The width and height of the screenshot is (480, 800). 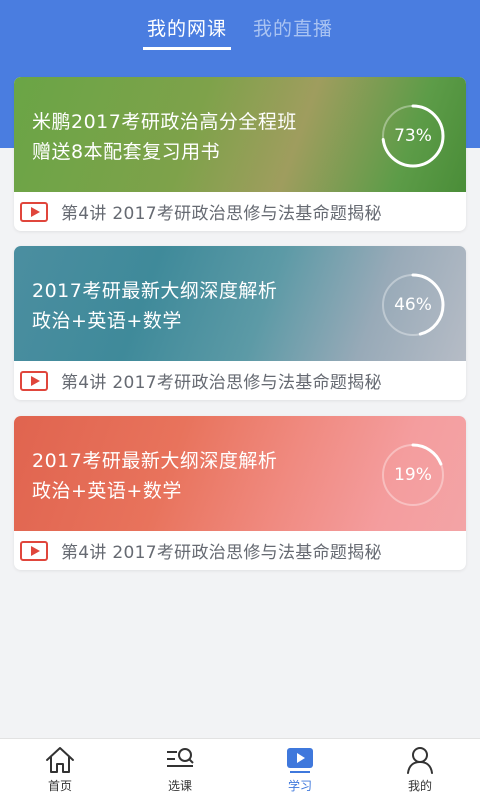 What do you see at coordinates (300, 760) in the screenshot?
I see `play-video-icon` at bounding box center [300, 760].